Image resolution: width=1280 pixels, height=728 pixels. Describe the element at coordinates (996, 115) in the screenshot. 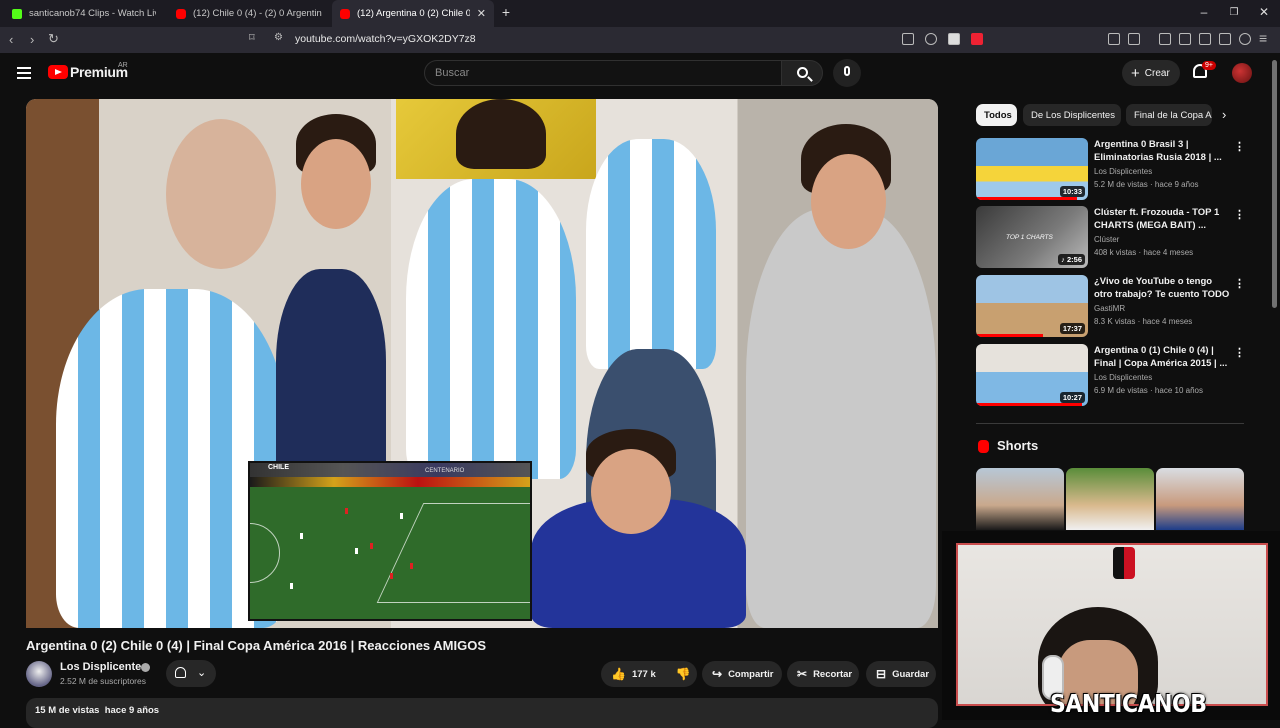

I see `chip-todos: Todos` at that location.